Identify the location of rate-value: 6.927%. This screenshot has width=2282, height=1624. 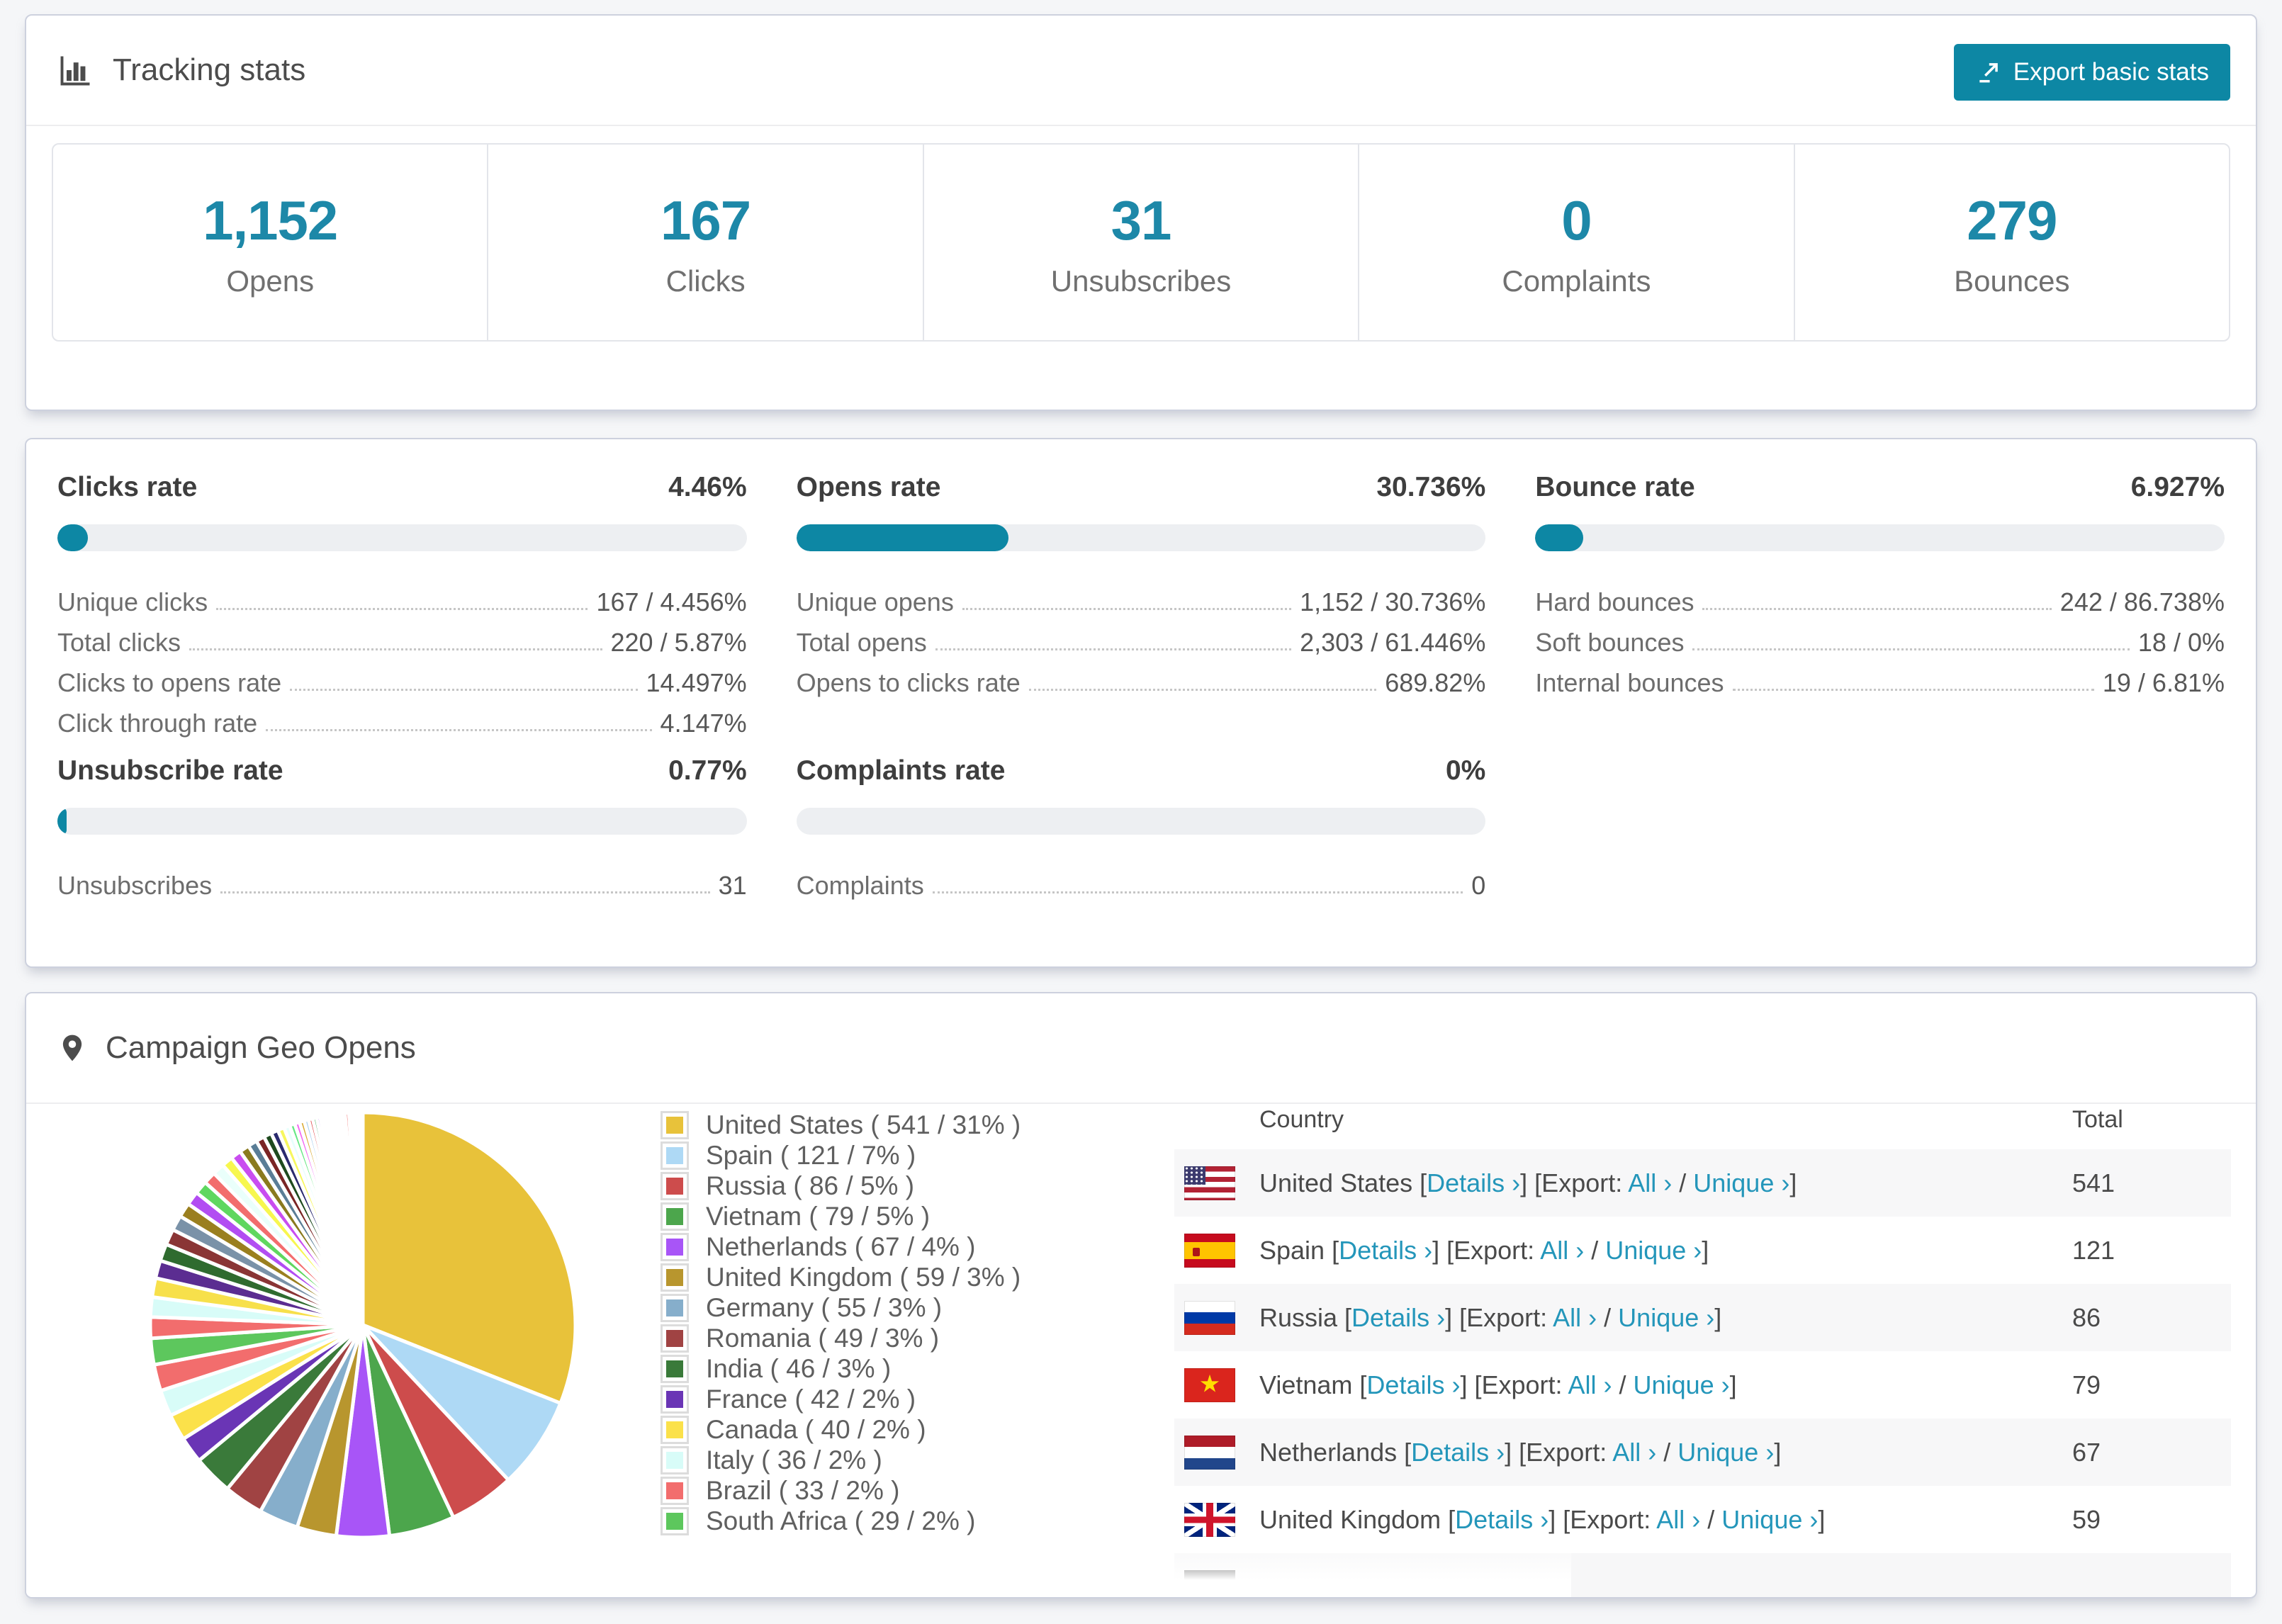
(2177, 487).